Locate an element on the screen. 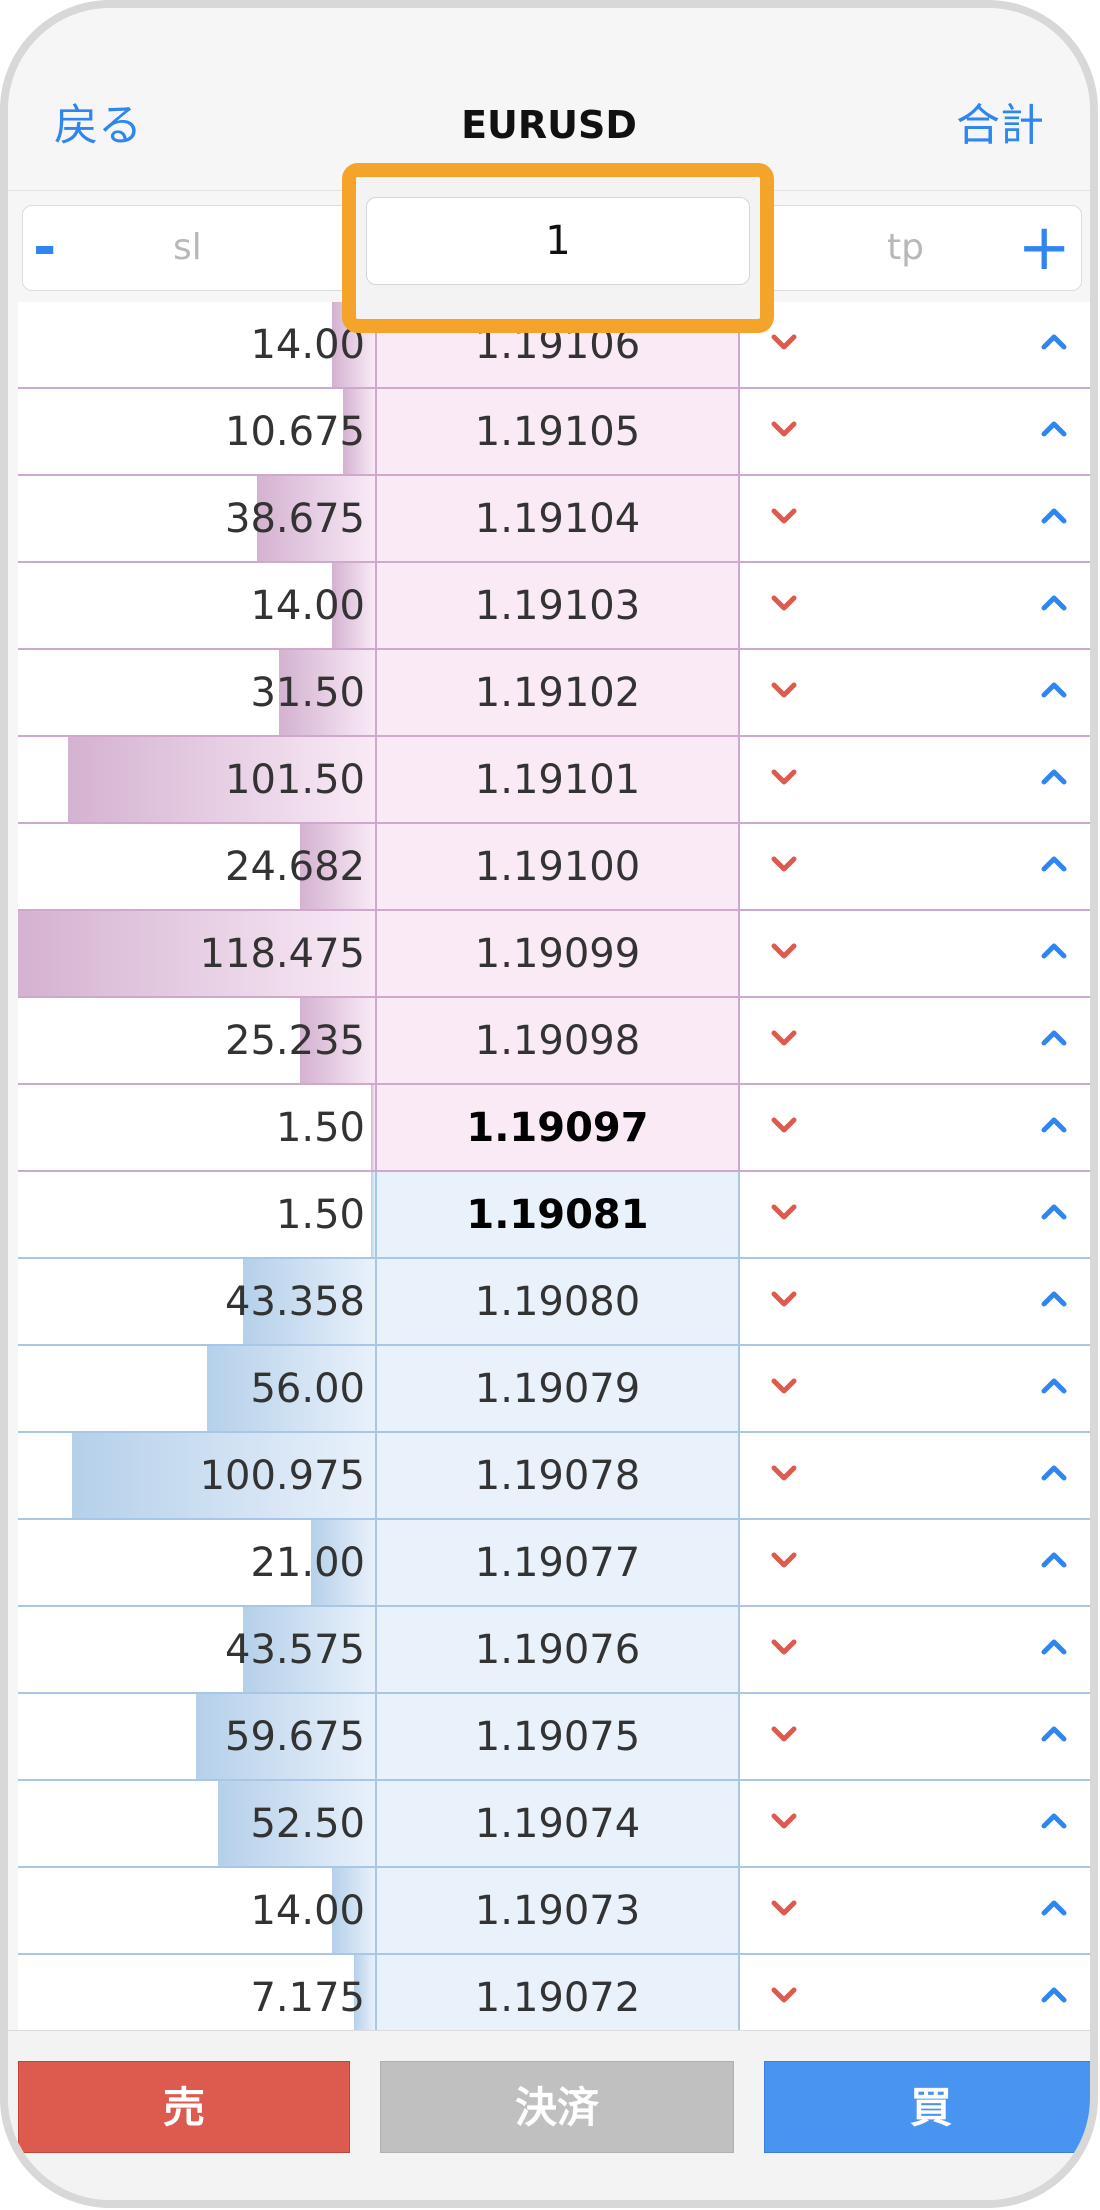  bid-row: 1.50 1.19081 is located at coordinates (554, 1215).